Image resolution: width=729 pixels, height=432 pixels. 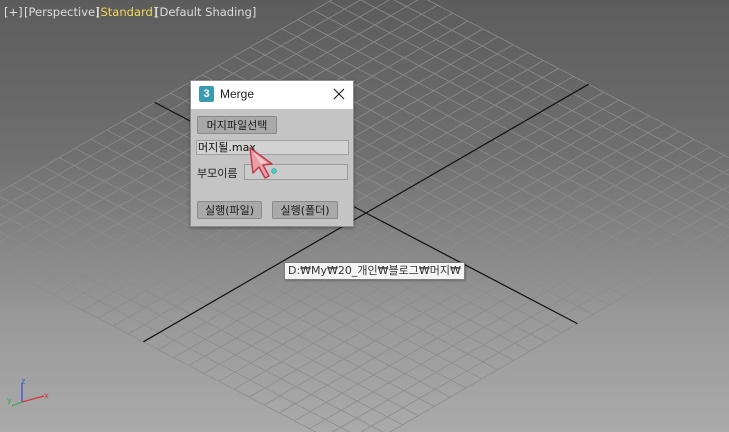 I want to click on path-tooltip: D:₩My₩20_개인₩블로그₩머지₩, so click(x=374, y=271).